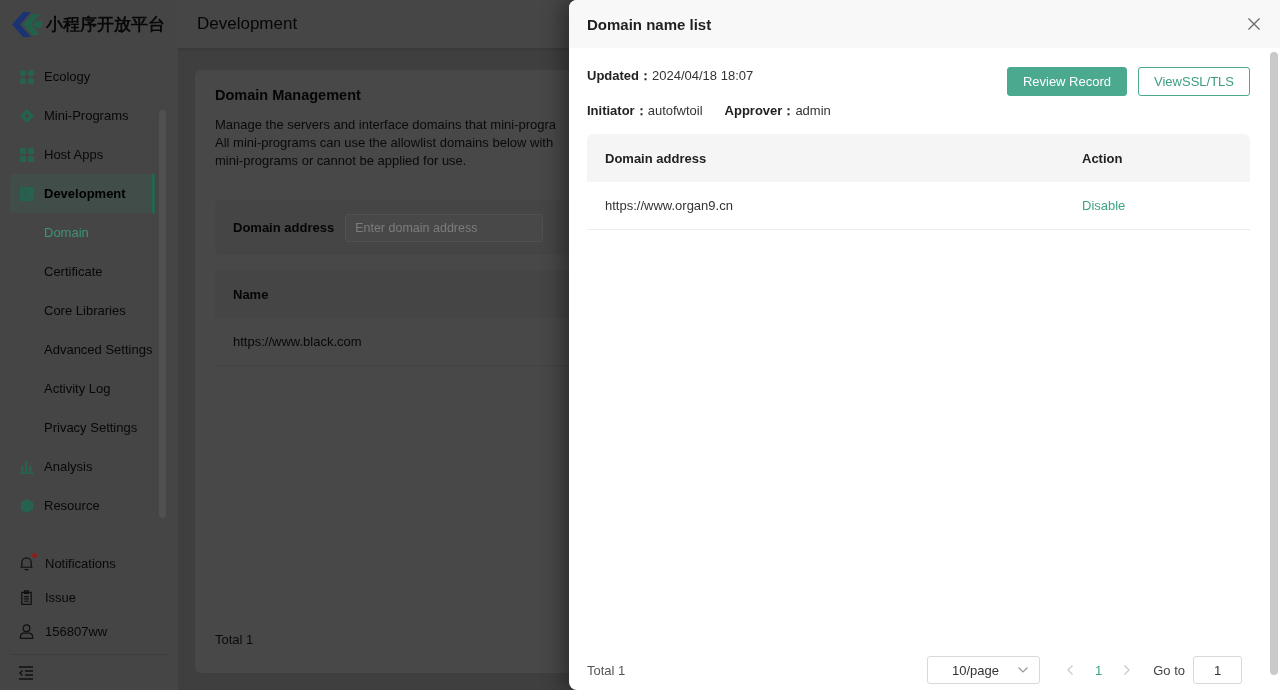  I want to click on user-icon, so click(26, 631).